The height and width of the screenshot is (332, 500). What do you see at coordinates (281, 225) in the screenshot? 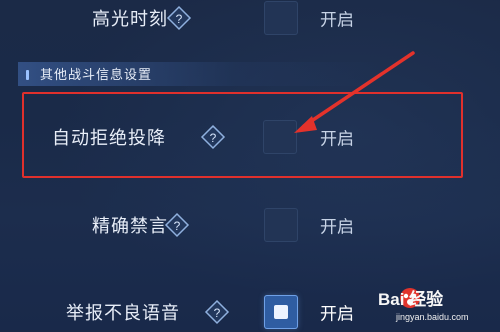
I see `toggle-precise-mute` at bounding box center [281, 225].